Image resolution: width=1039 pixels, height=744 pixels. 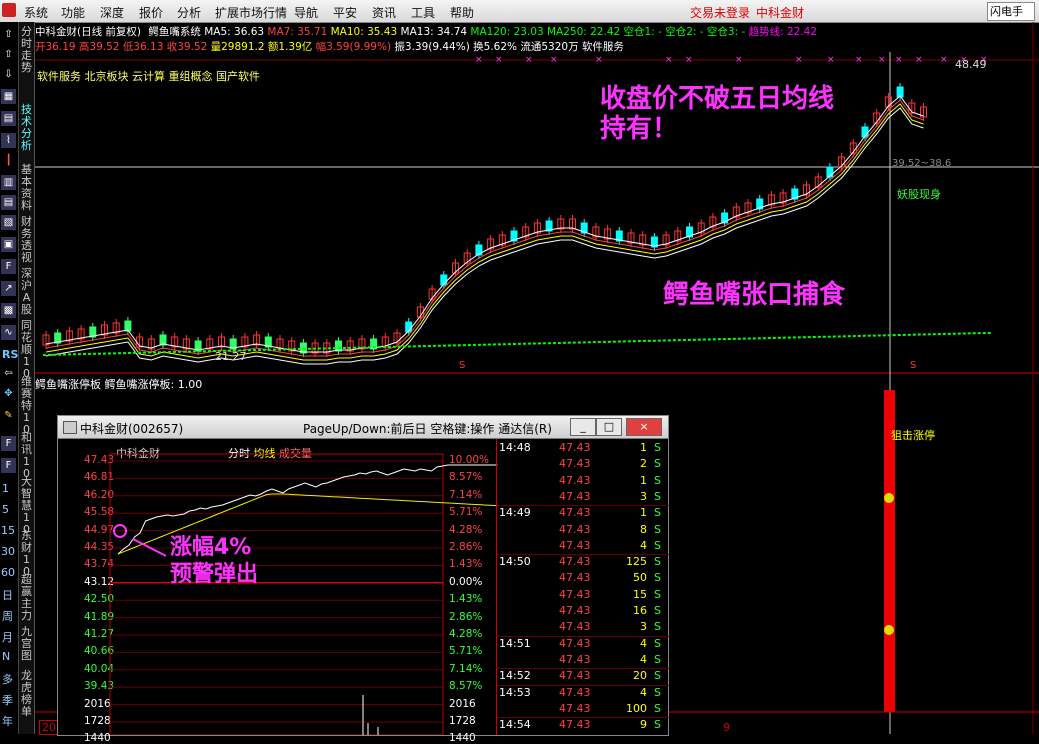 I want to click on menu-analysis: 分析, so click(x=189, y=12).